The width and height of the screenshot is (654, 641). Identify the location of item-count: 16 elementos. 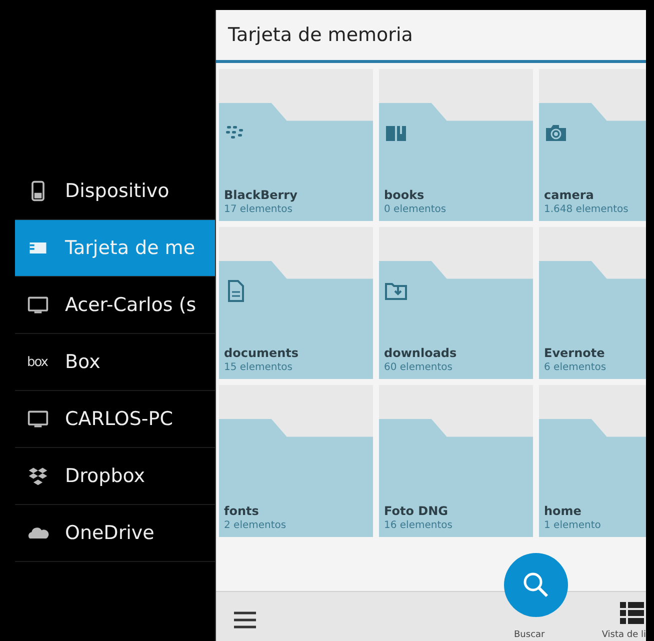
(419, 525).